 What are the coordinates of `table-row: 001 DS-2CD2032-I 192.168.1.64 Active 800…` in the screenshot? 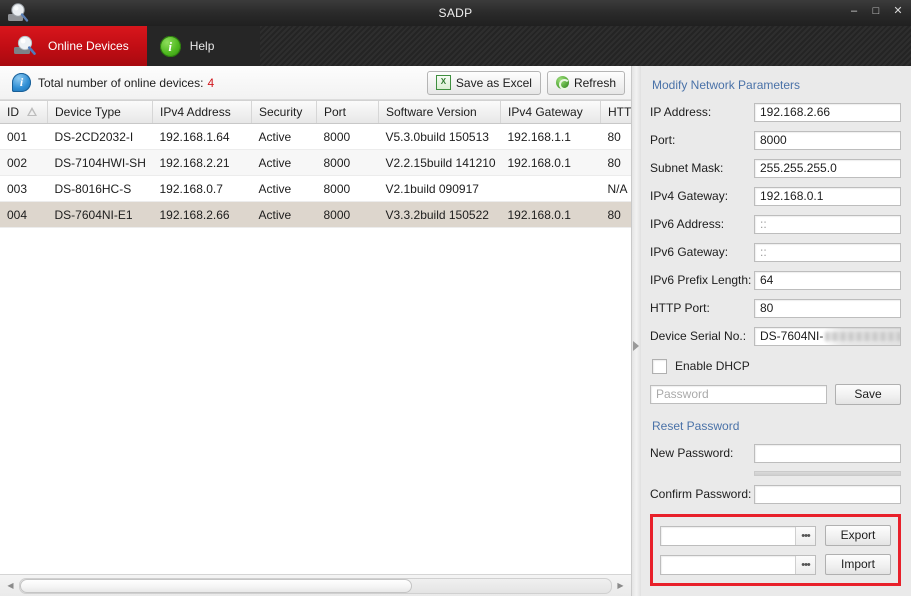 It's located at (315, 136).